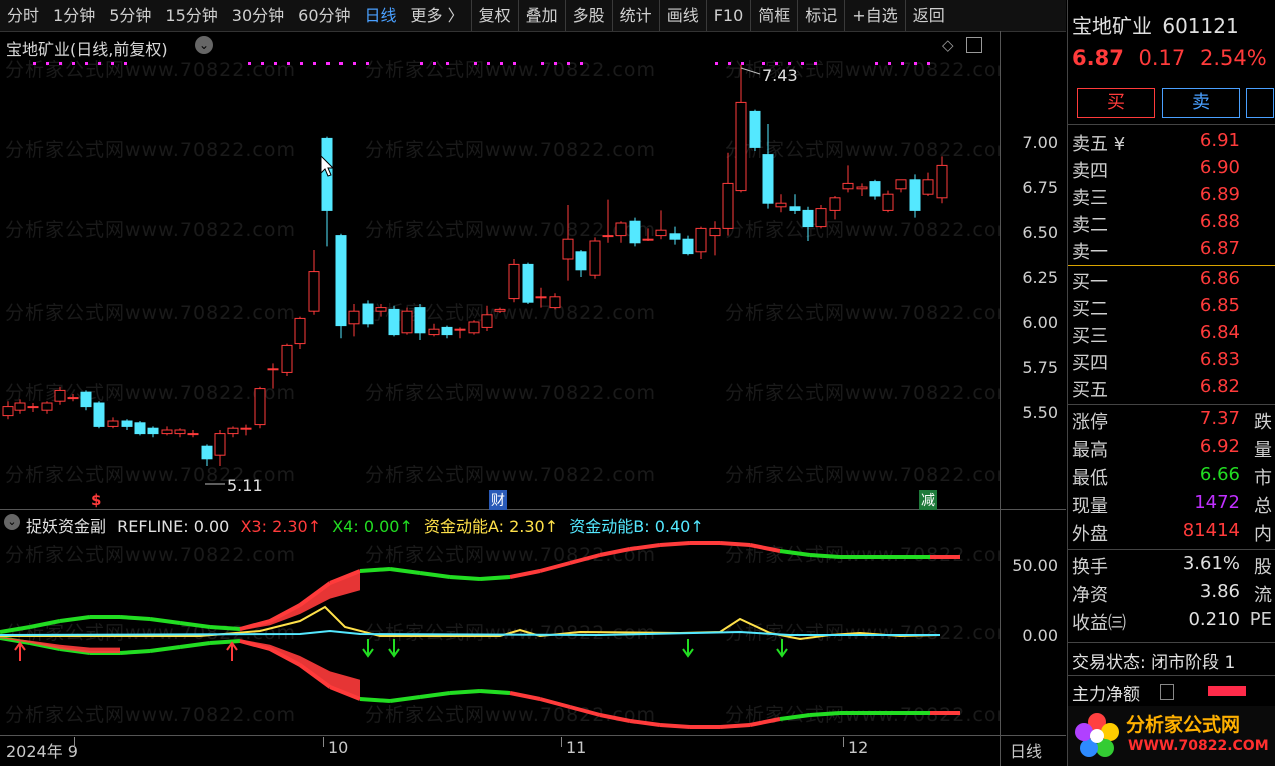 This screenshot has width=1275, height=766. Describe the element at coordinates (1172, 308) in the screenshot. I see `bid-row: 买二 6.85` at that location.